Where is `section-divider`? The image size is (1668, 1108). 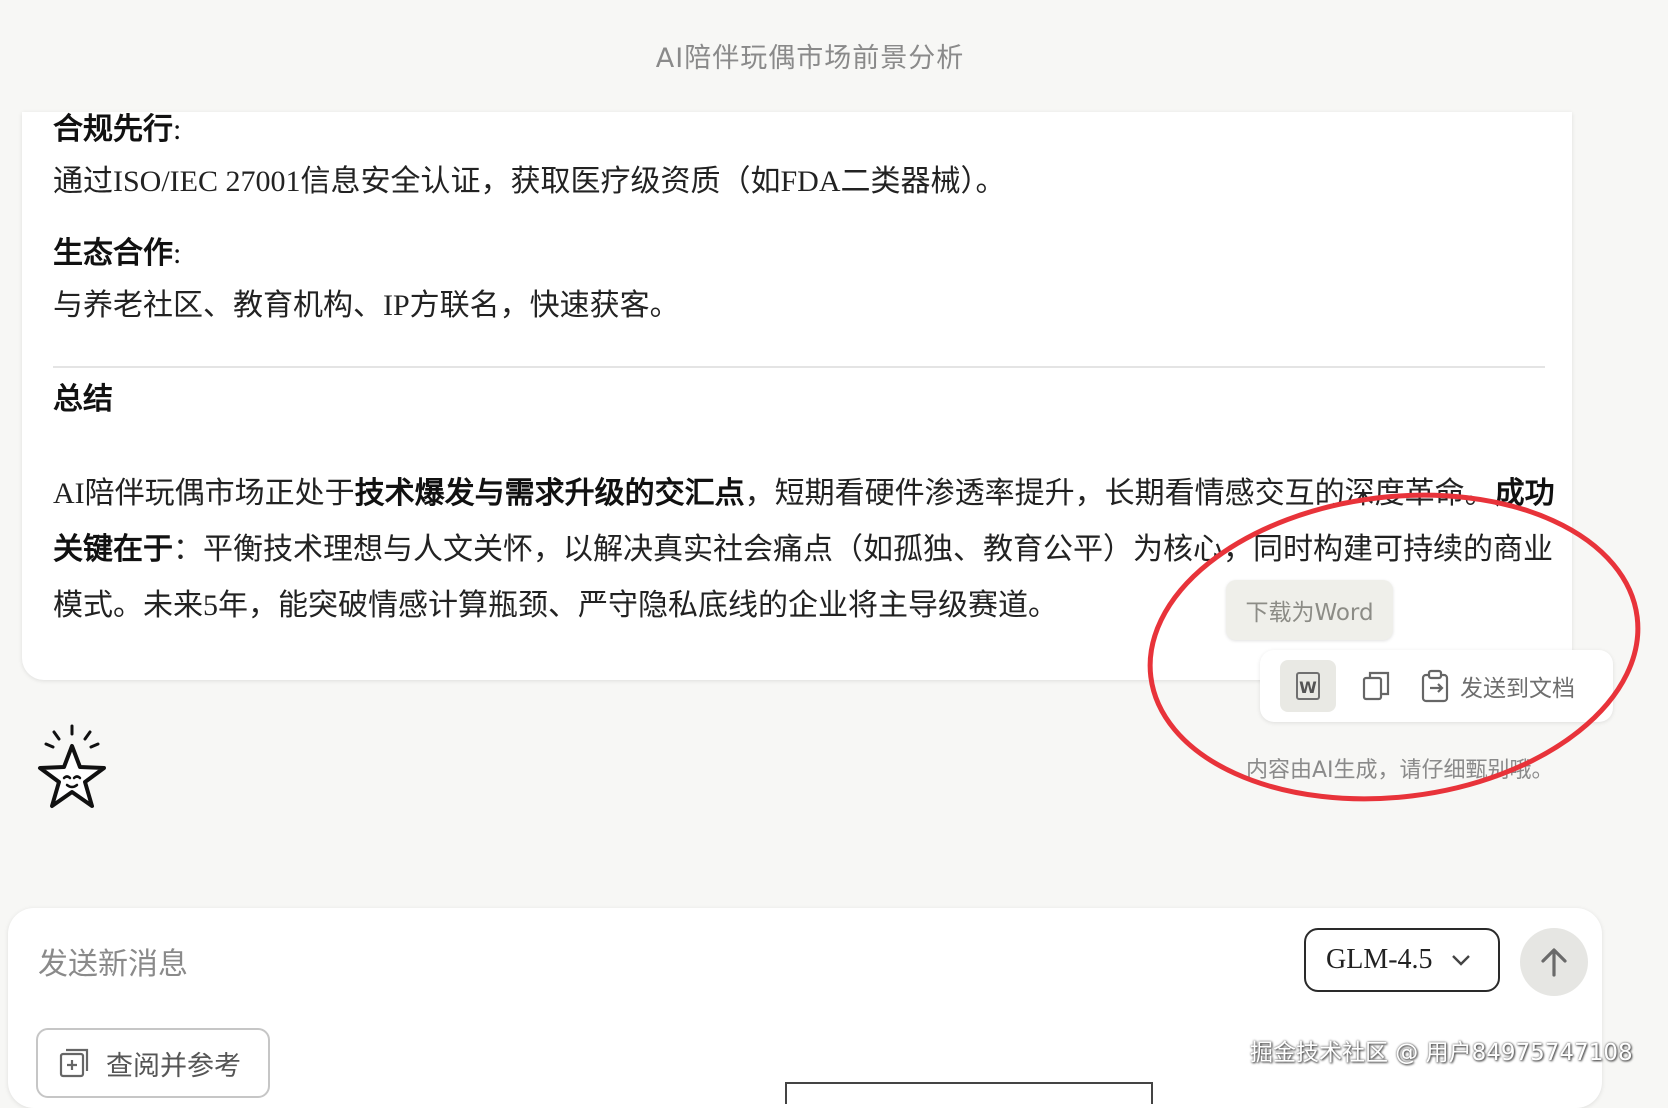
section-divider is located at coordinates (799, 367).